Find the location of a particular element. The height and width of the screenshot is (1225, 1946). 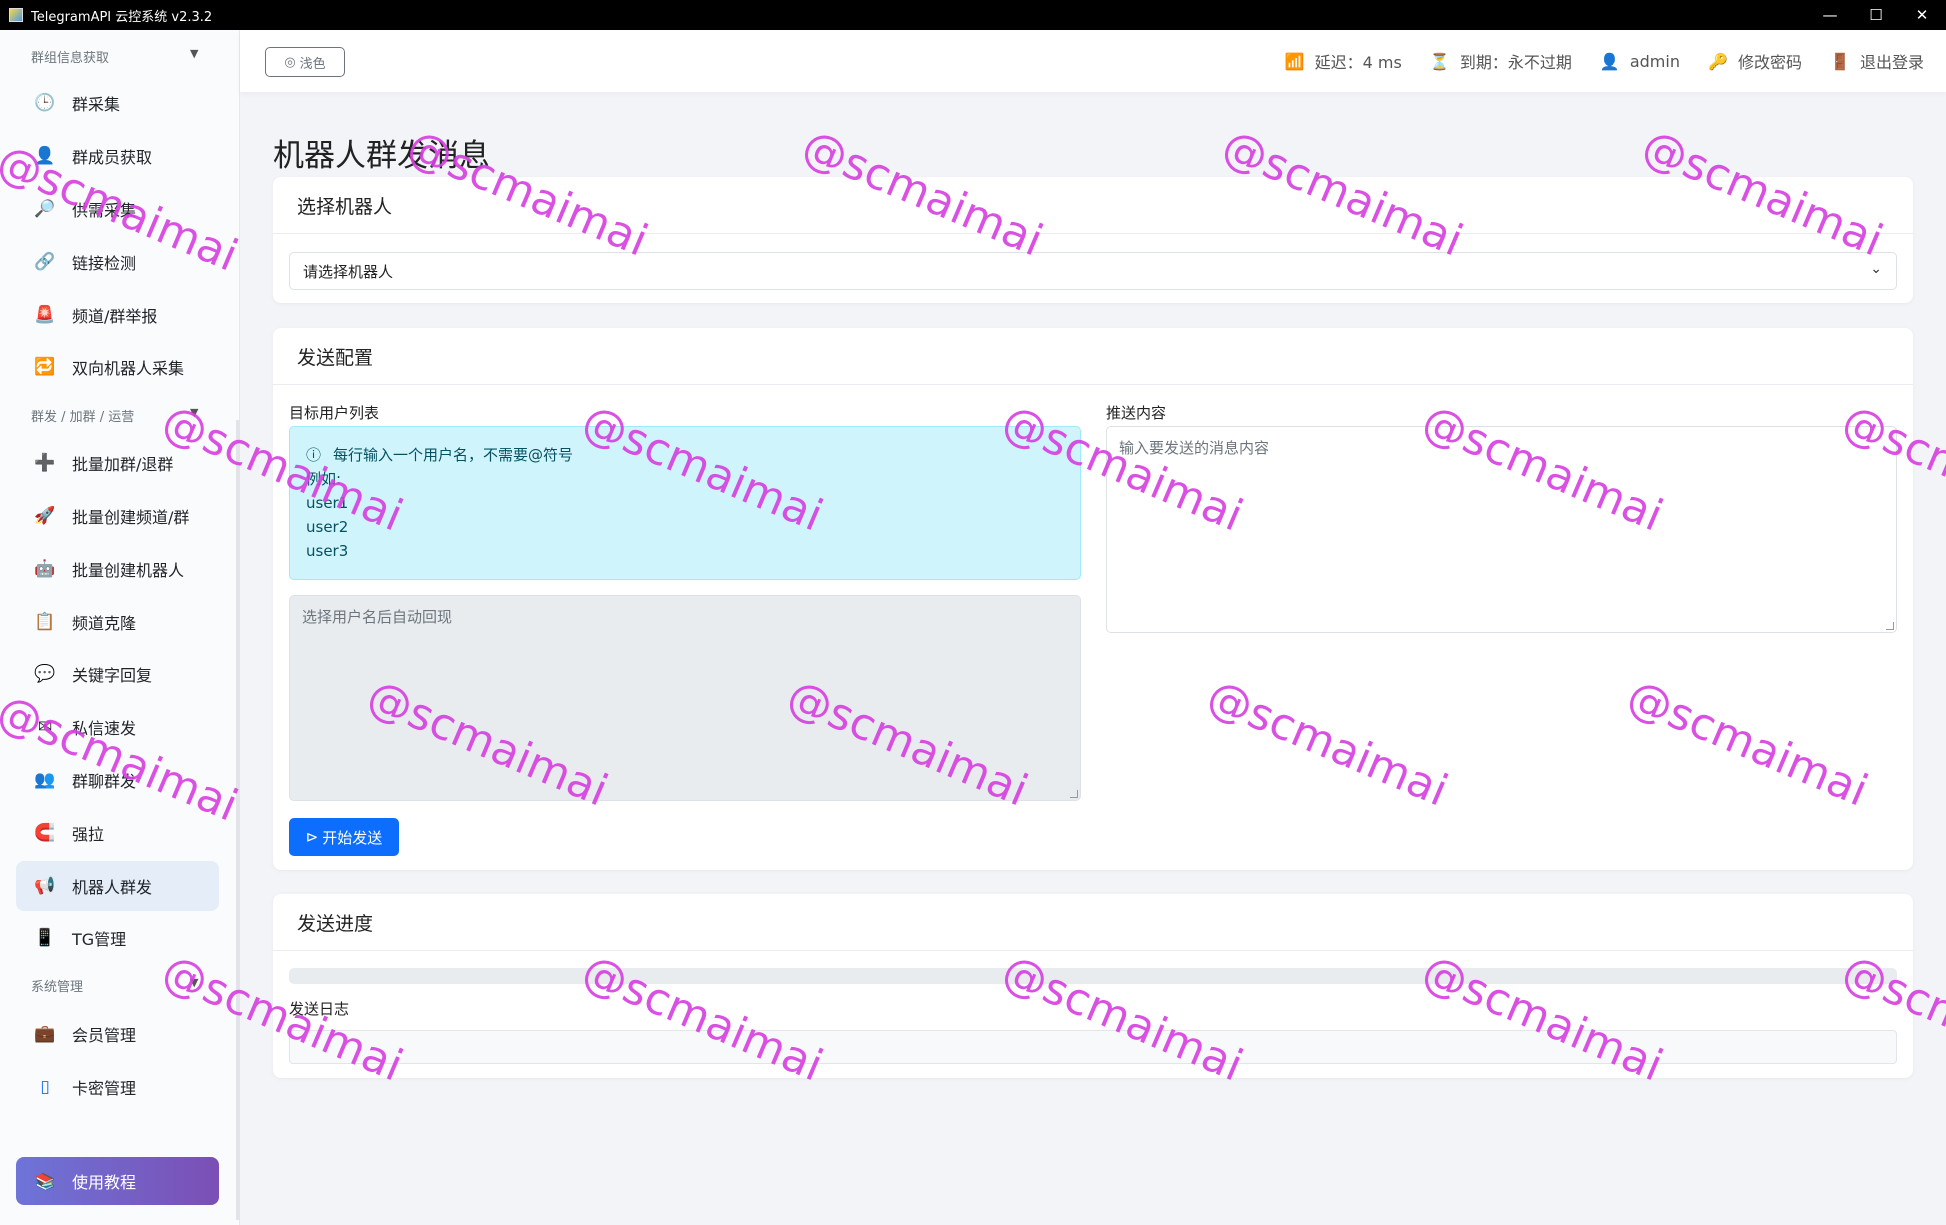

clock-icon: 🕒 is located at coordinates (45, 103).